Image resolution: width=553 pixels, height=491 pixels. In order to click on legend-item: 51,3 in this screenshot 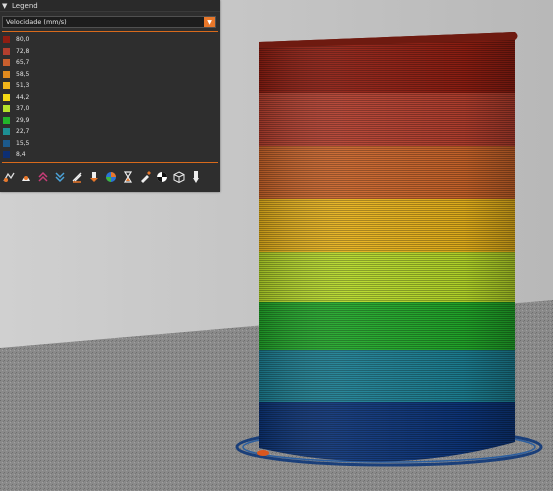, I will do `click(107, 86)`.